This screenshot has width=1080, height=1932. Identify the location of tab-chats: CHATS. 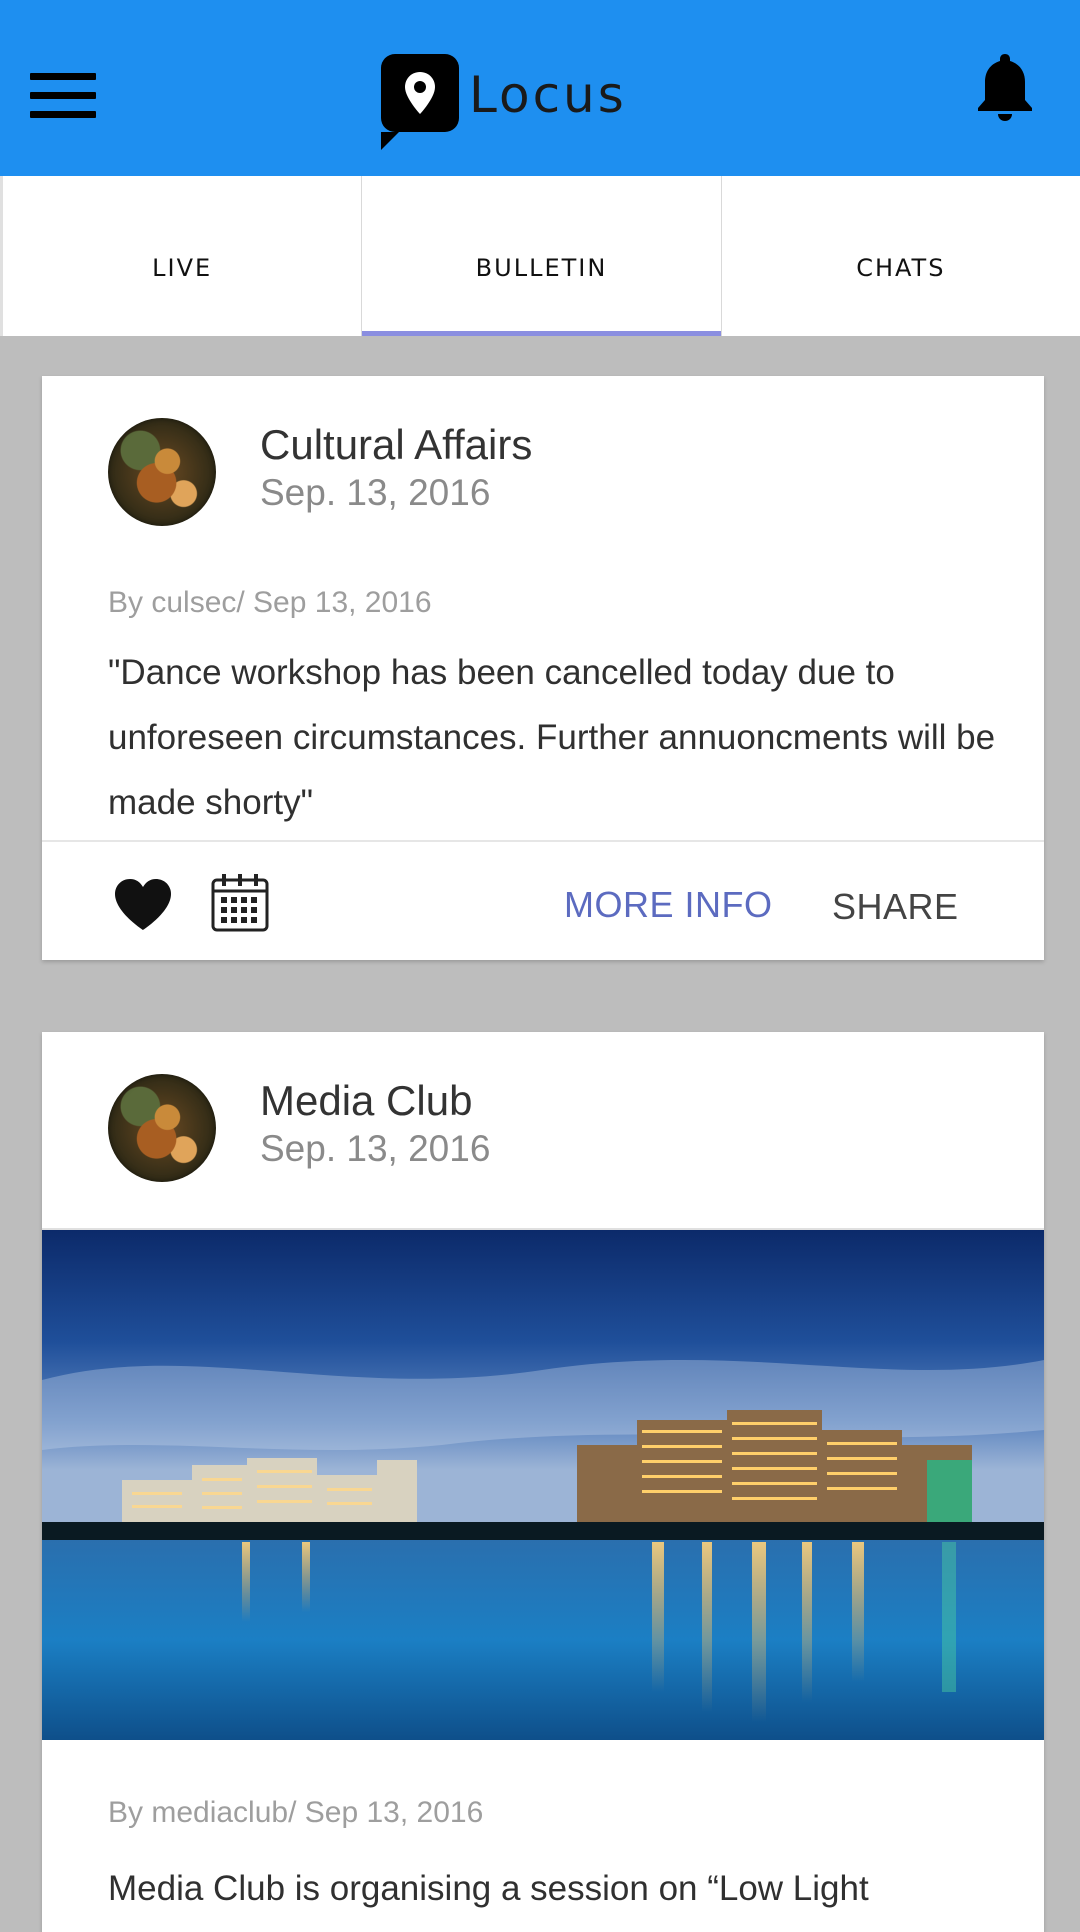
(900, 256).